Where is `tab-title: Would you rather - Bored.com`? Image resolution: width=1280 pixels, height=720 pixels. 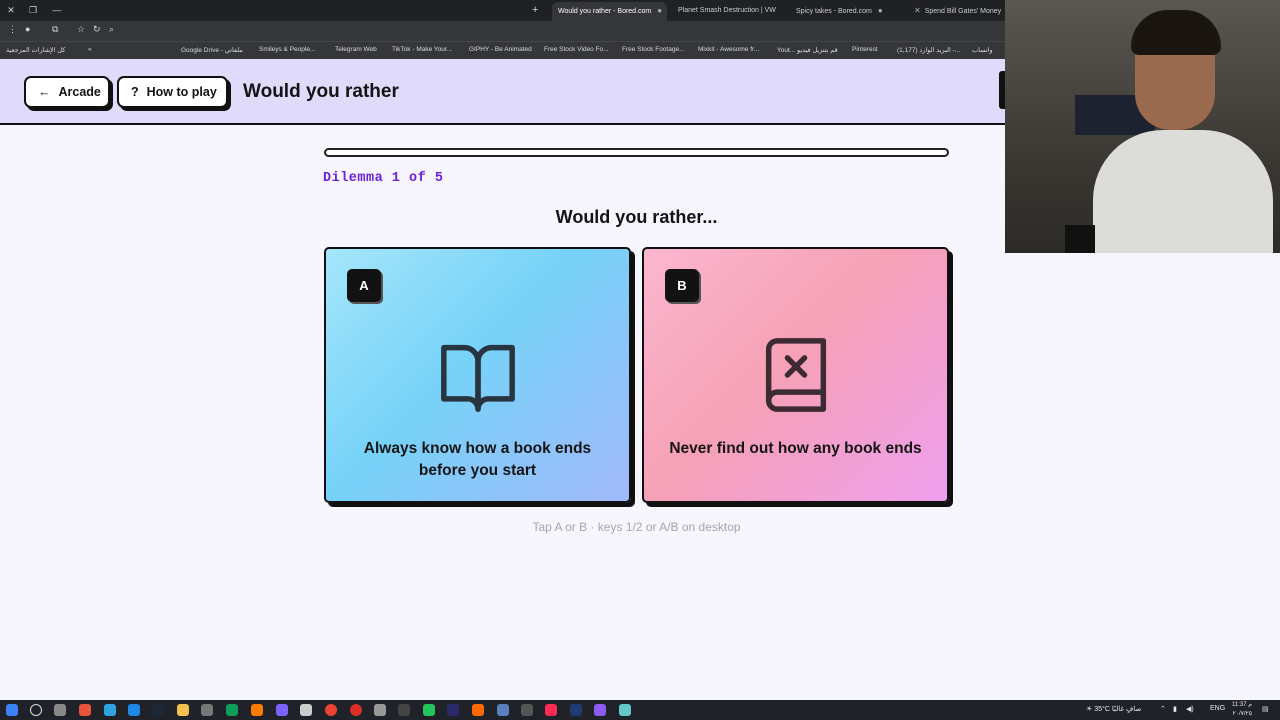 tab-title: Would you rather - Bored.com is located at coordinates (605, 11).